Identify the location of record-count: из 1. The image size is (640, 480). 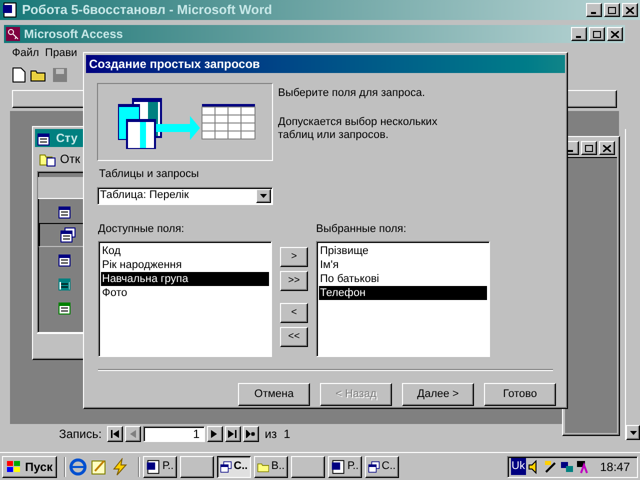
(277, 434).